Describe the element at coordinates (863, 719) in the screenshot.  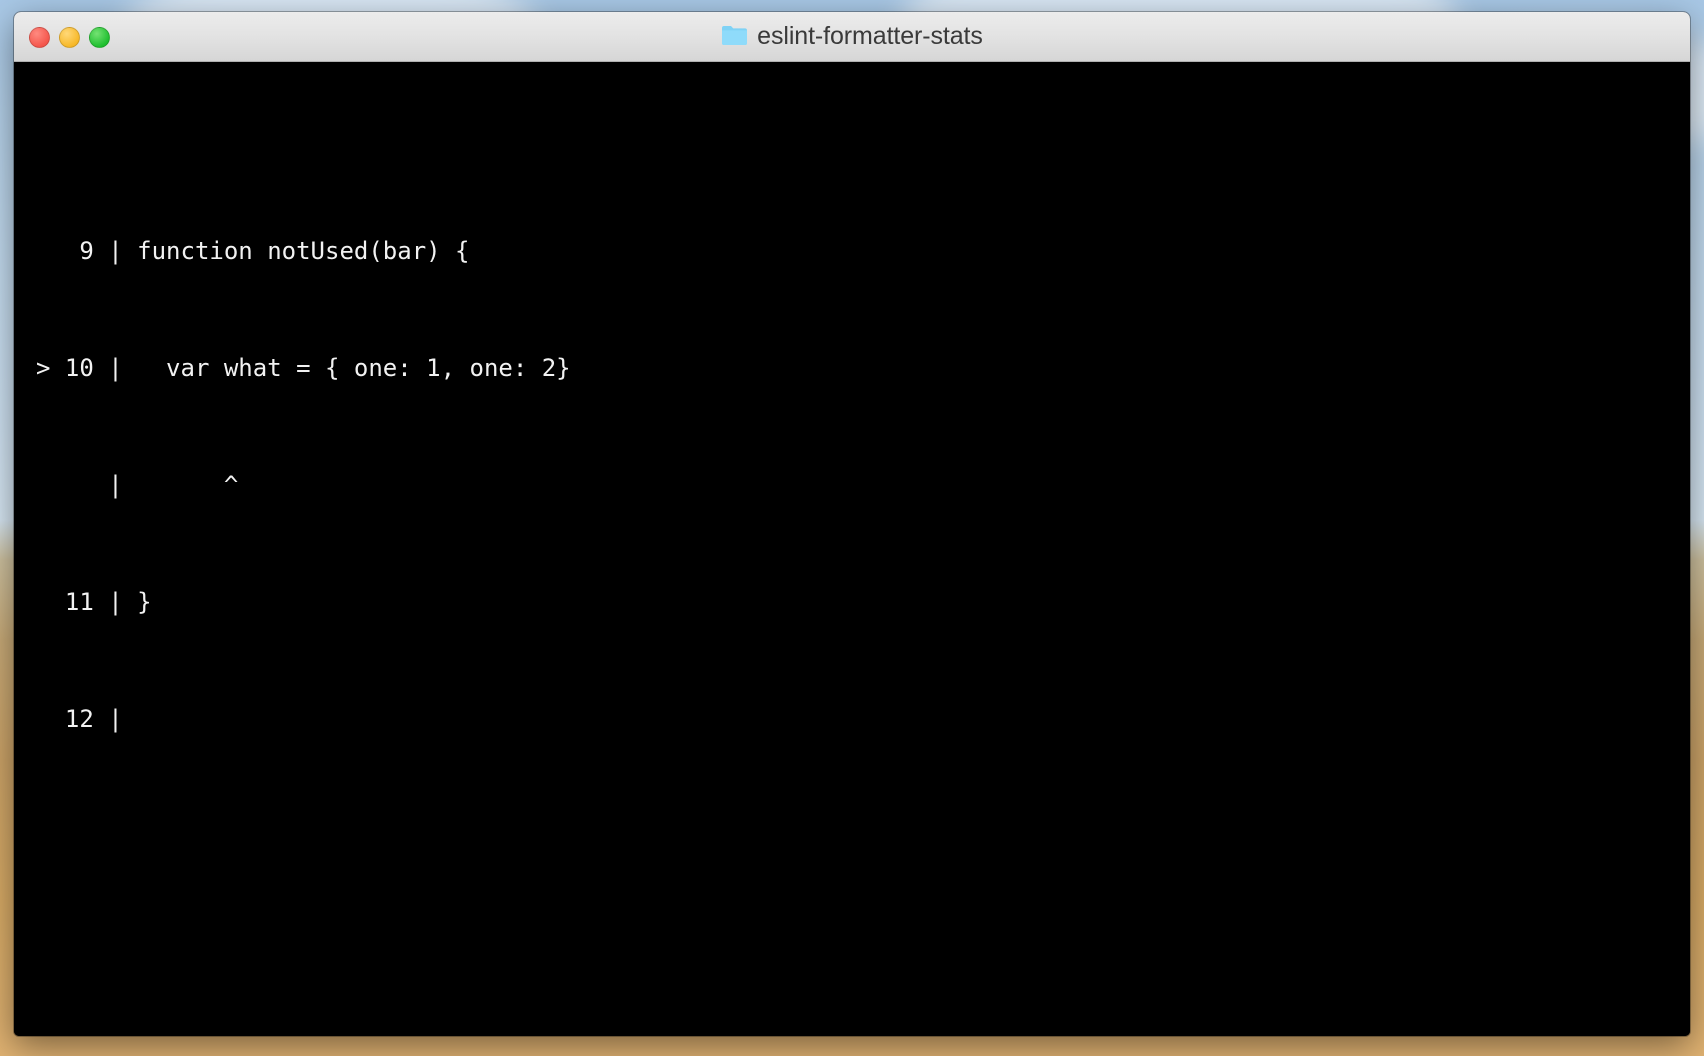
I see `code-line: 12 |` at that location.